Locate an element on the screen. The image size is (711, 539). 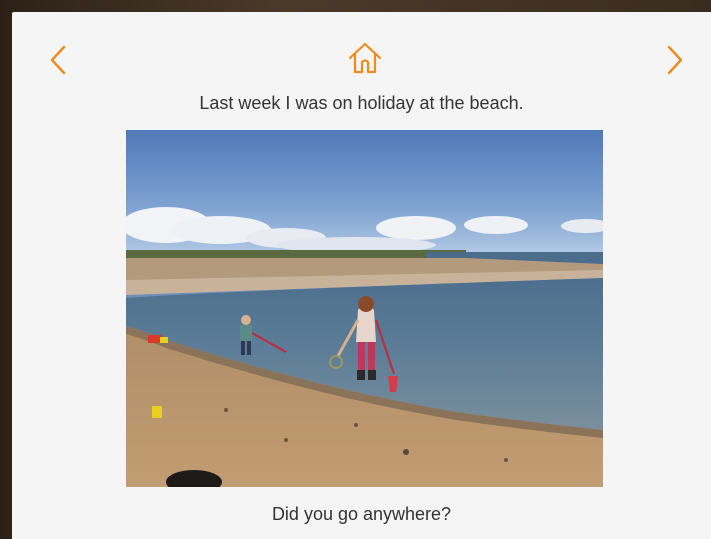
forward-button is located at coordinates (675, 60).